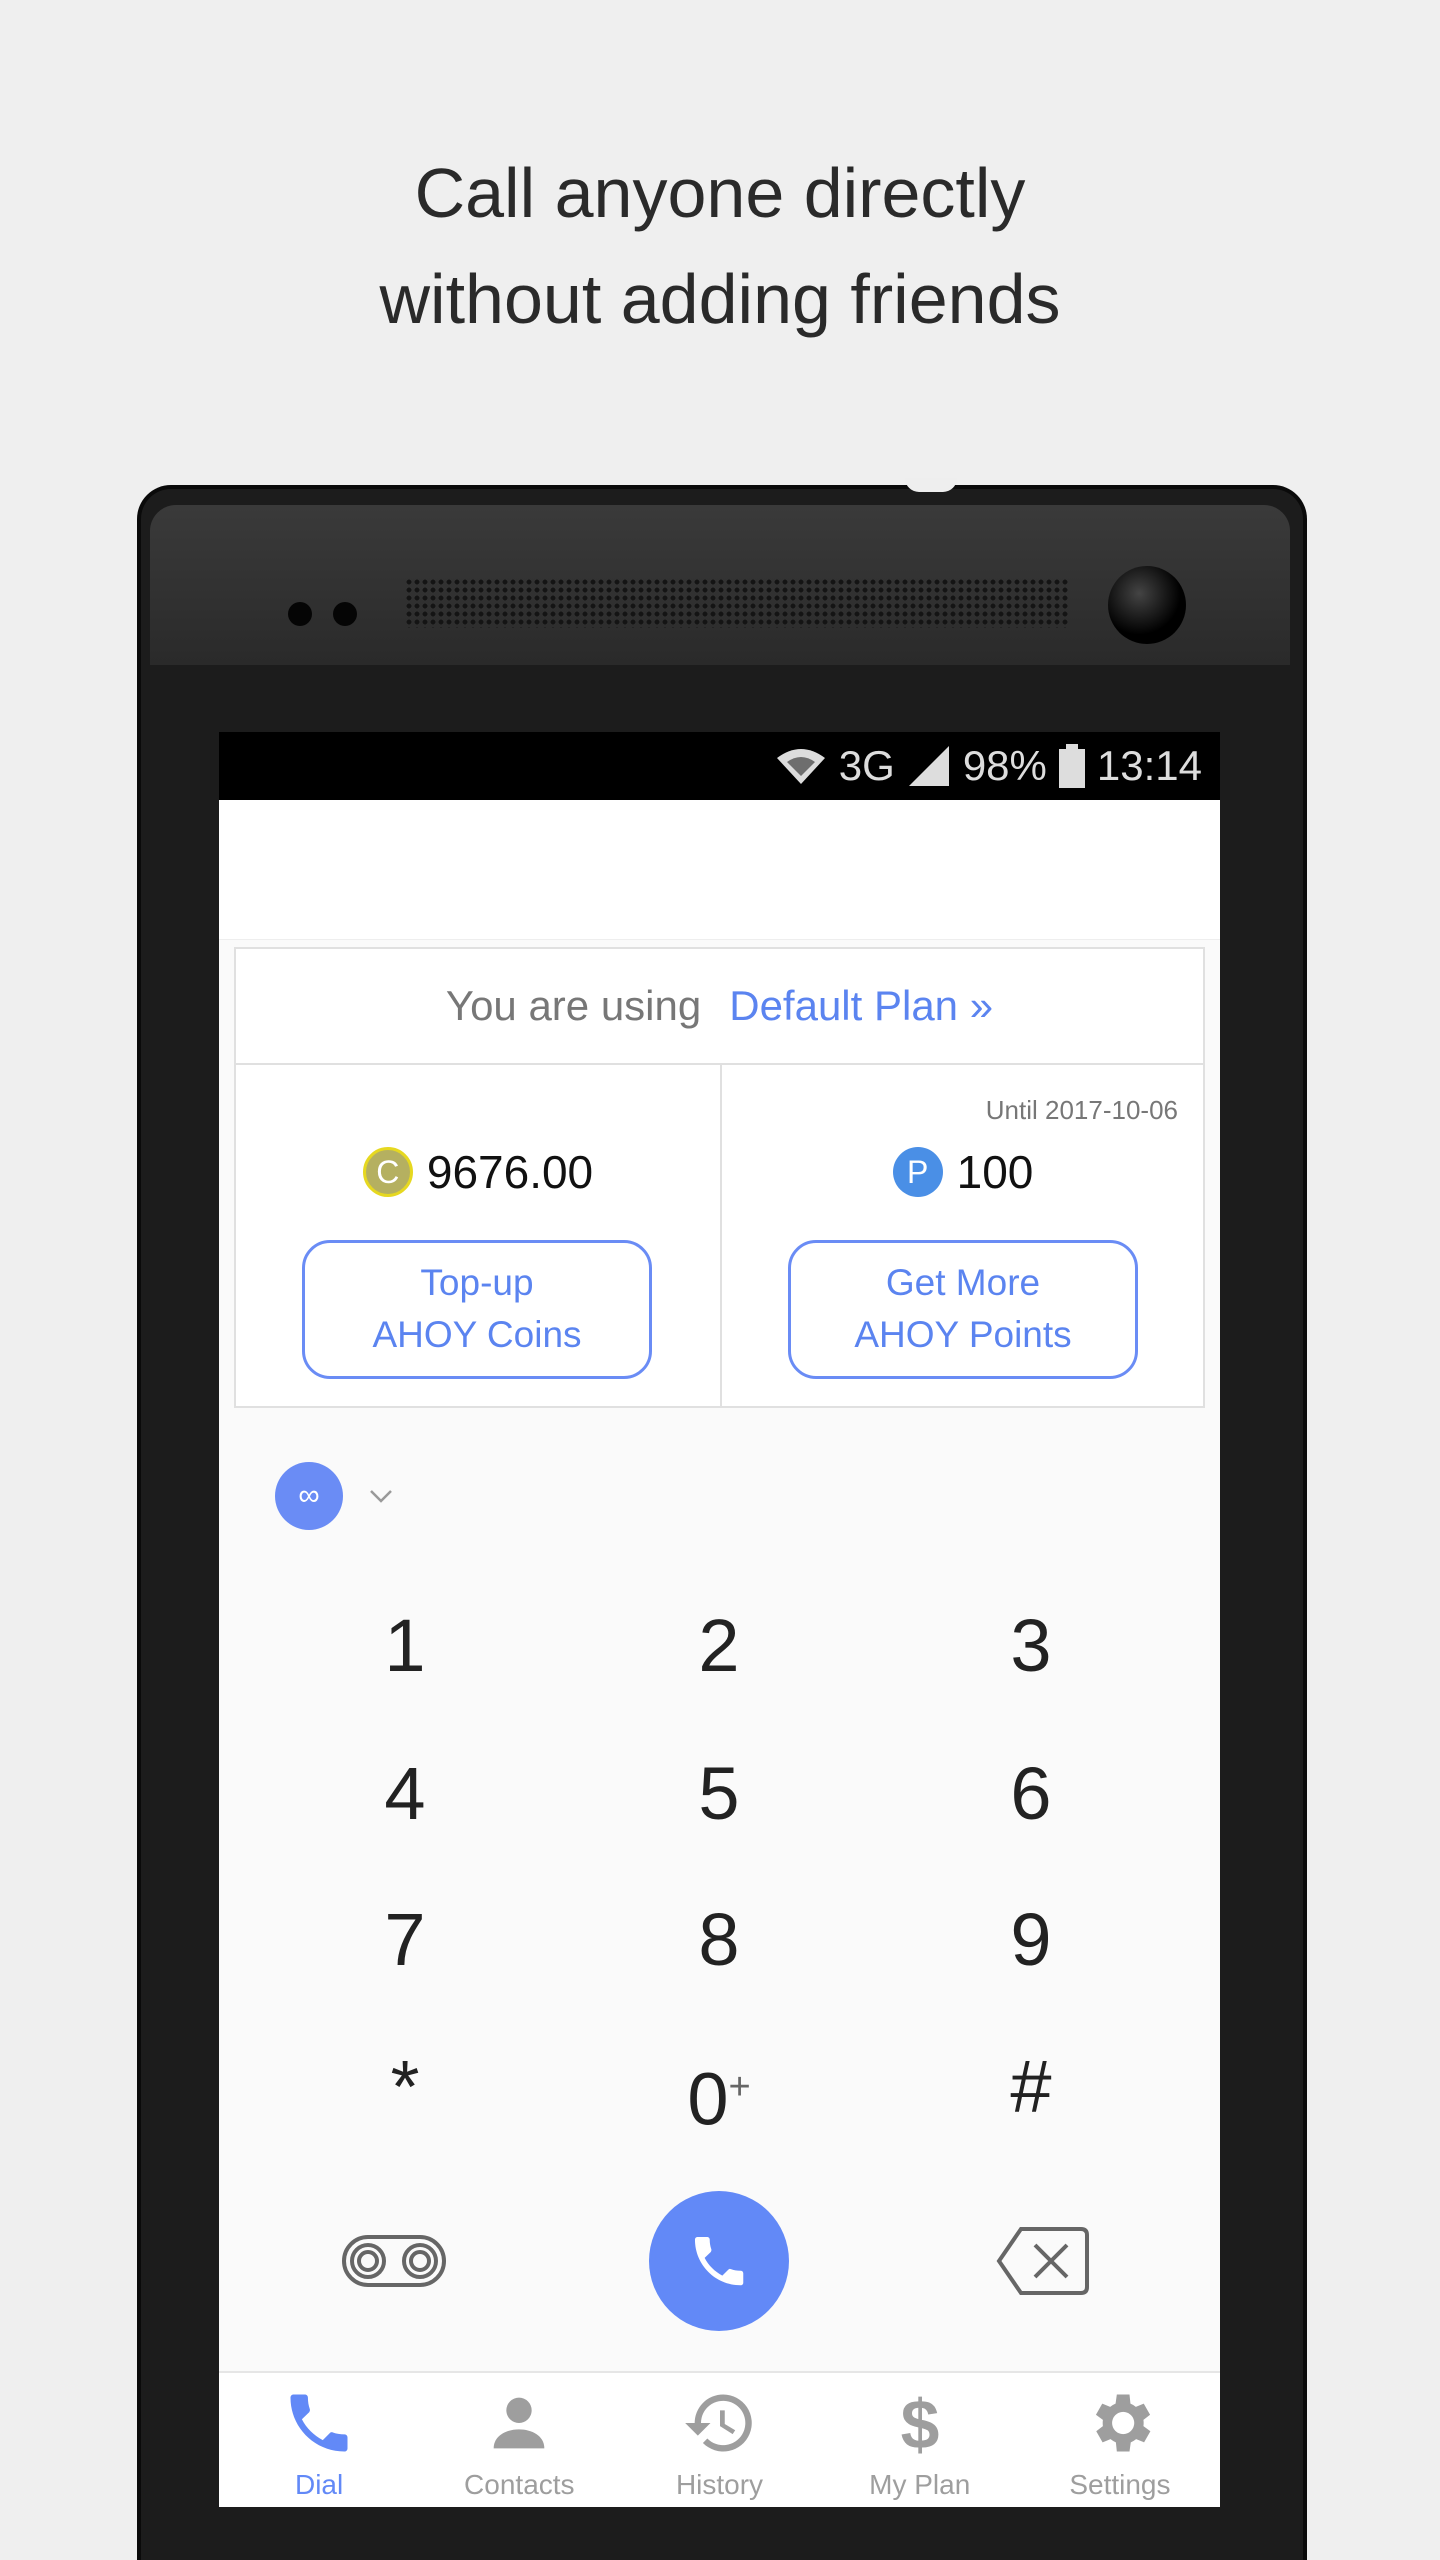  What do you see at coordinates (319, 2423) in the screenshot?
I see `dial-icon` at bounding box center [319, 2423].